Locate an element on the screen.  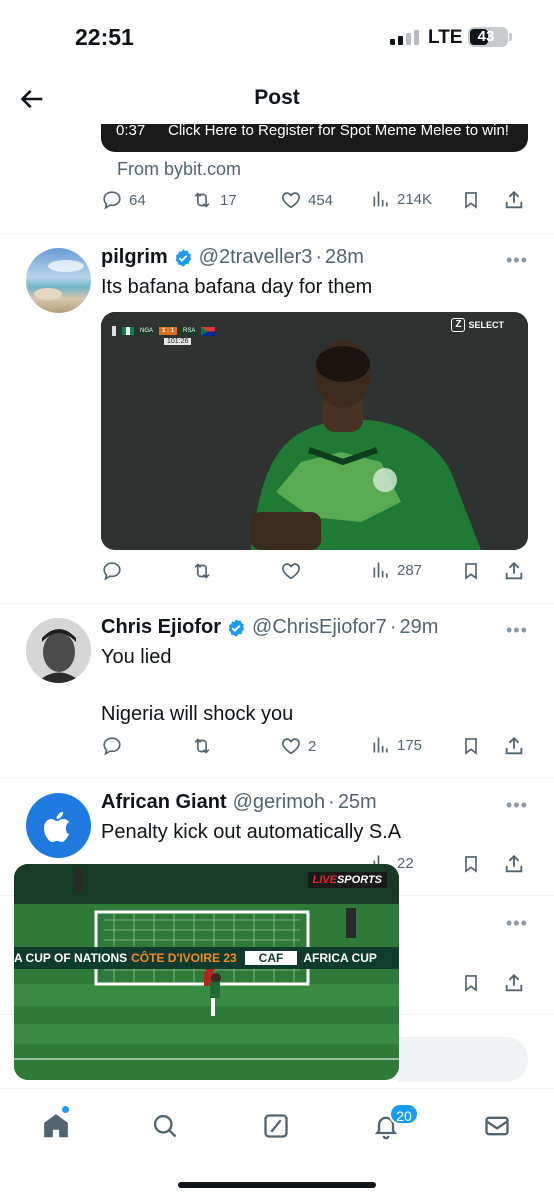
author-name: African Giant is located at coordinates (164, 802).